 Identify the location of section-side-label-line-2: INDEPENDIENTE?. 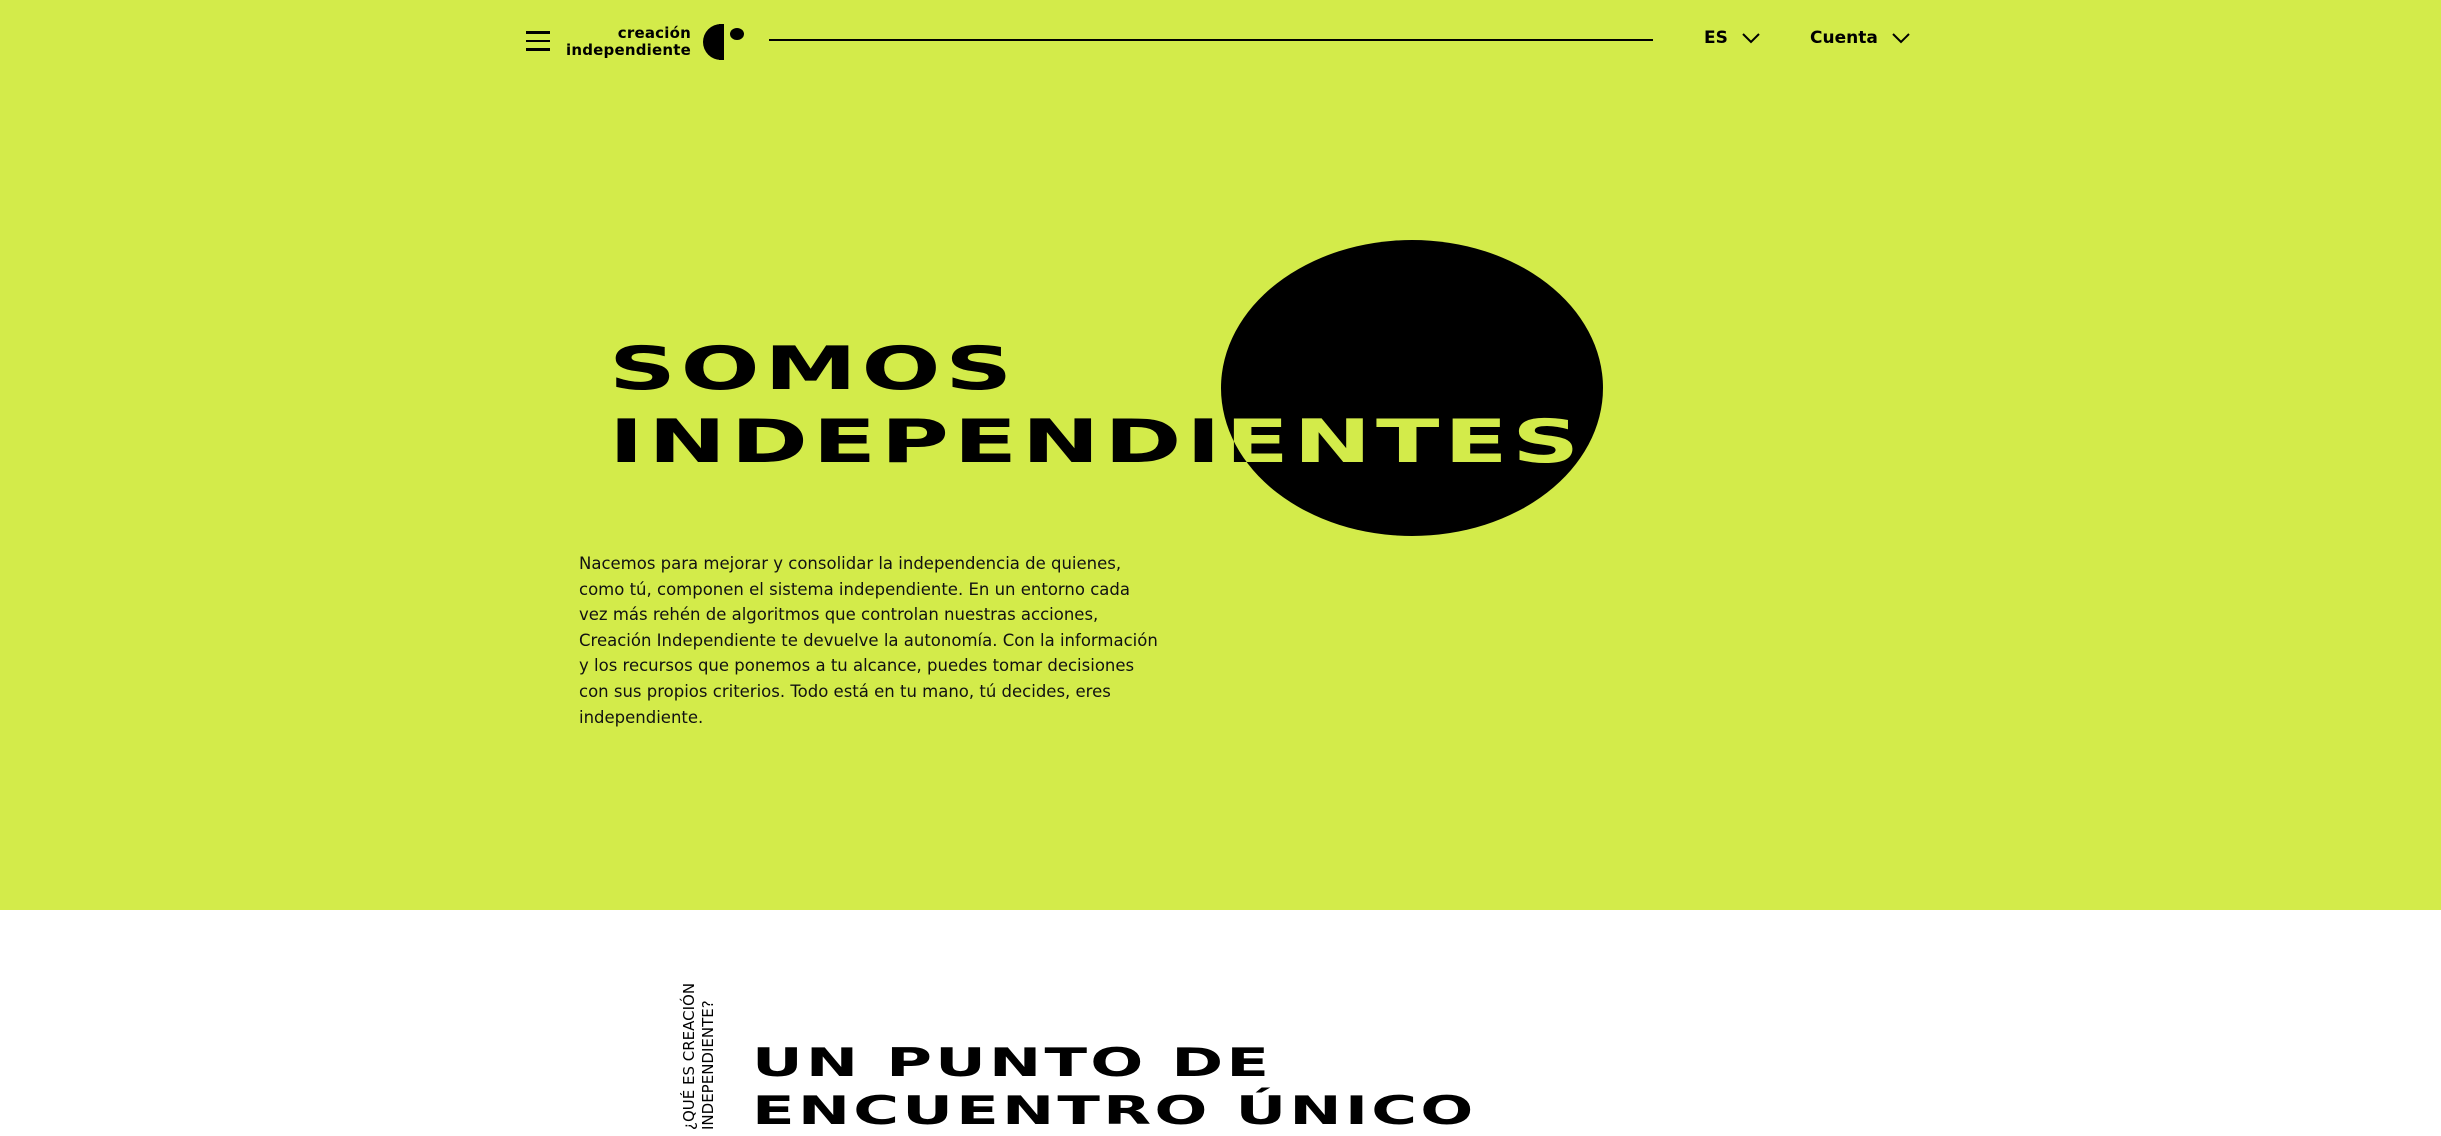
(708, 1065).